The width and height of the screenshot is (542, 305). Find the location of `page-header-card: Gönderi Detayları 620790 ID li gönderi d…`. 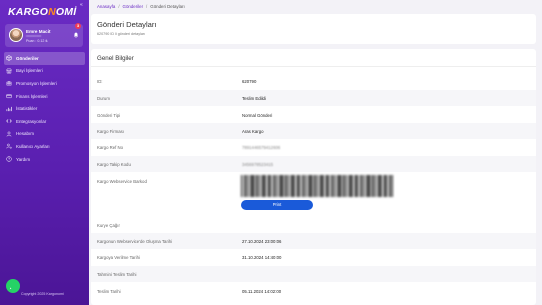

page-header-card: Gönderi Detayları 620790 ID li gönderi d… is located at coordinates (313, 29).